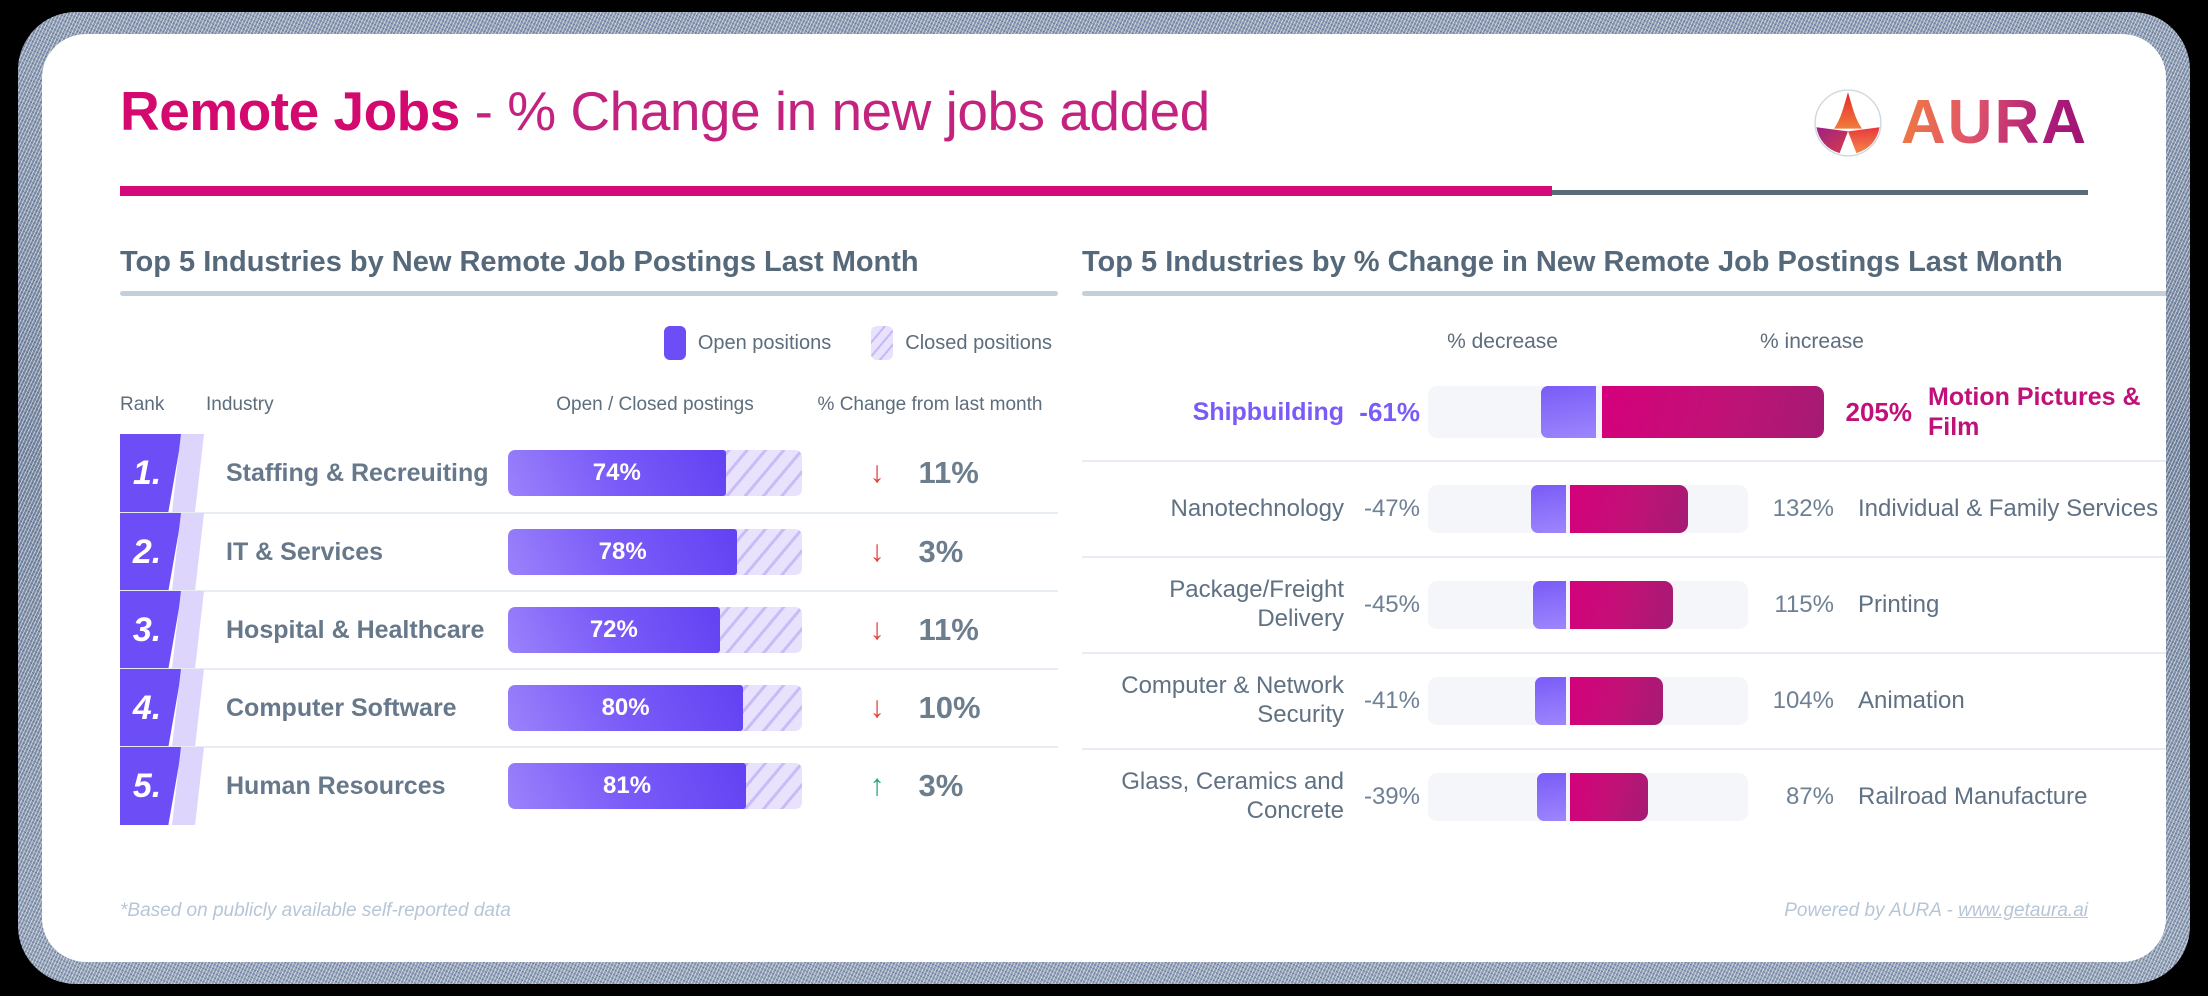 This screenshot has width=2208, height=996. Describe the element at coordinates (2023, 910) in the screenshot. I see `aura-website-link: www.getaura.ai` at that location.